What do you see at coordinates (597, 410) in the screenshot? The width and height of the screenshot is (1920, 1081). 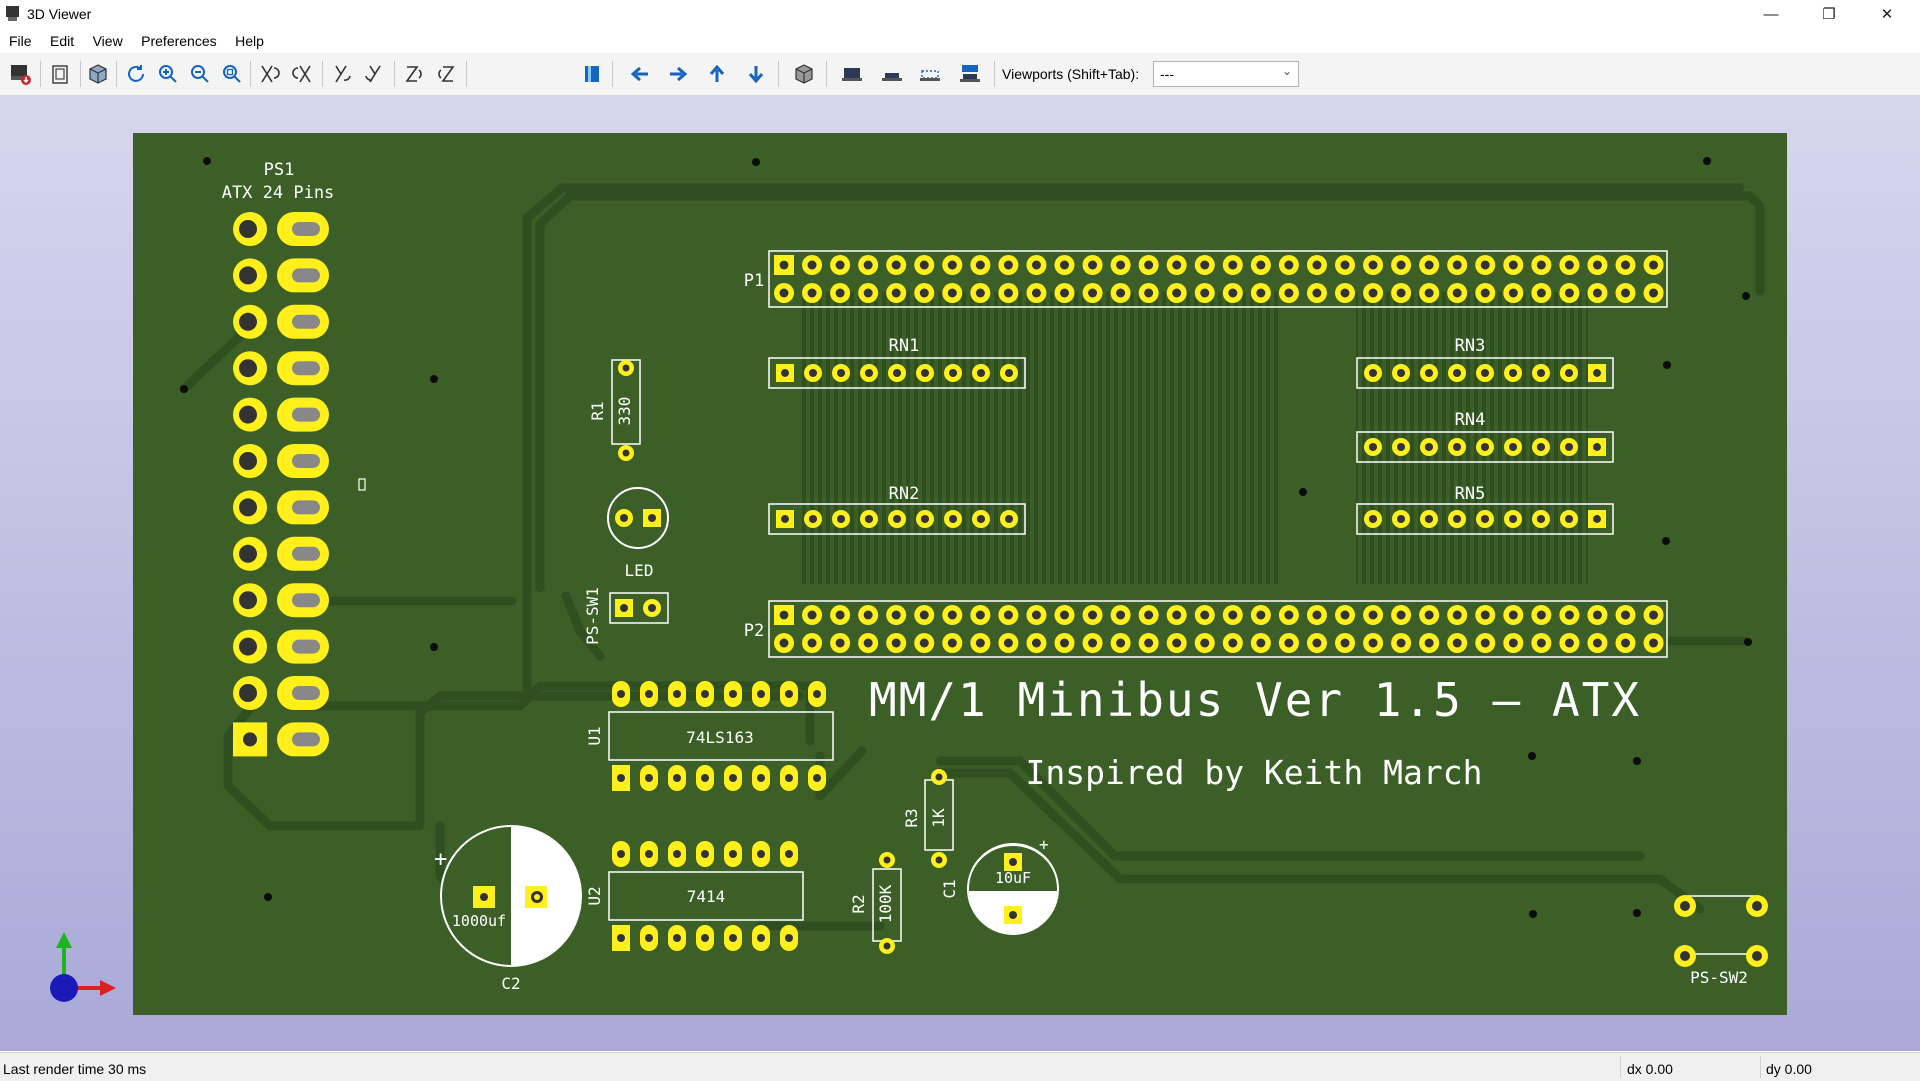 I see `r1-label: R1` at bounding box center [597, 410].